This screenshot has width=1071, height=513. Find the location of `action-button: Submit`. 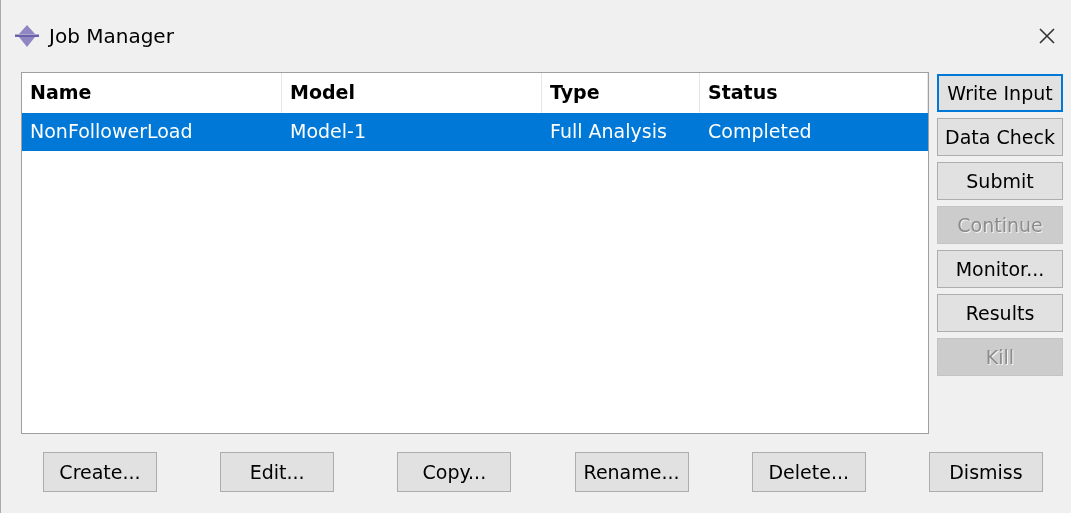

action-button: Submit is located at coordinates (1000, 181).